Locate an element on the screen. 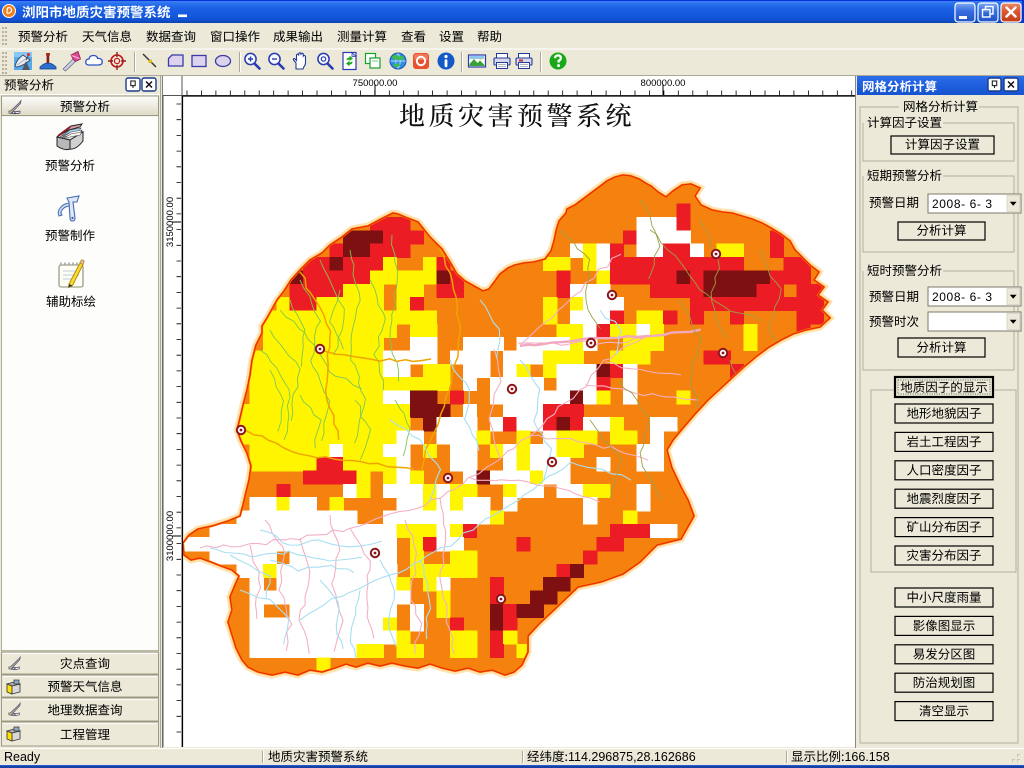 This screenshot has width=1024, height=768. svg-text: 3150000.00 is located at coordinates (170, 222).